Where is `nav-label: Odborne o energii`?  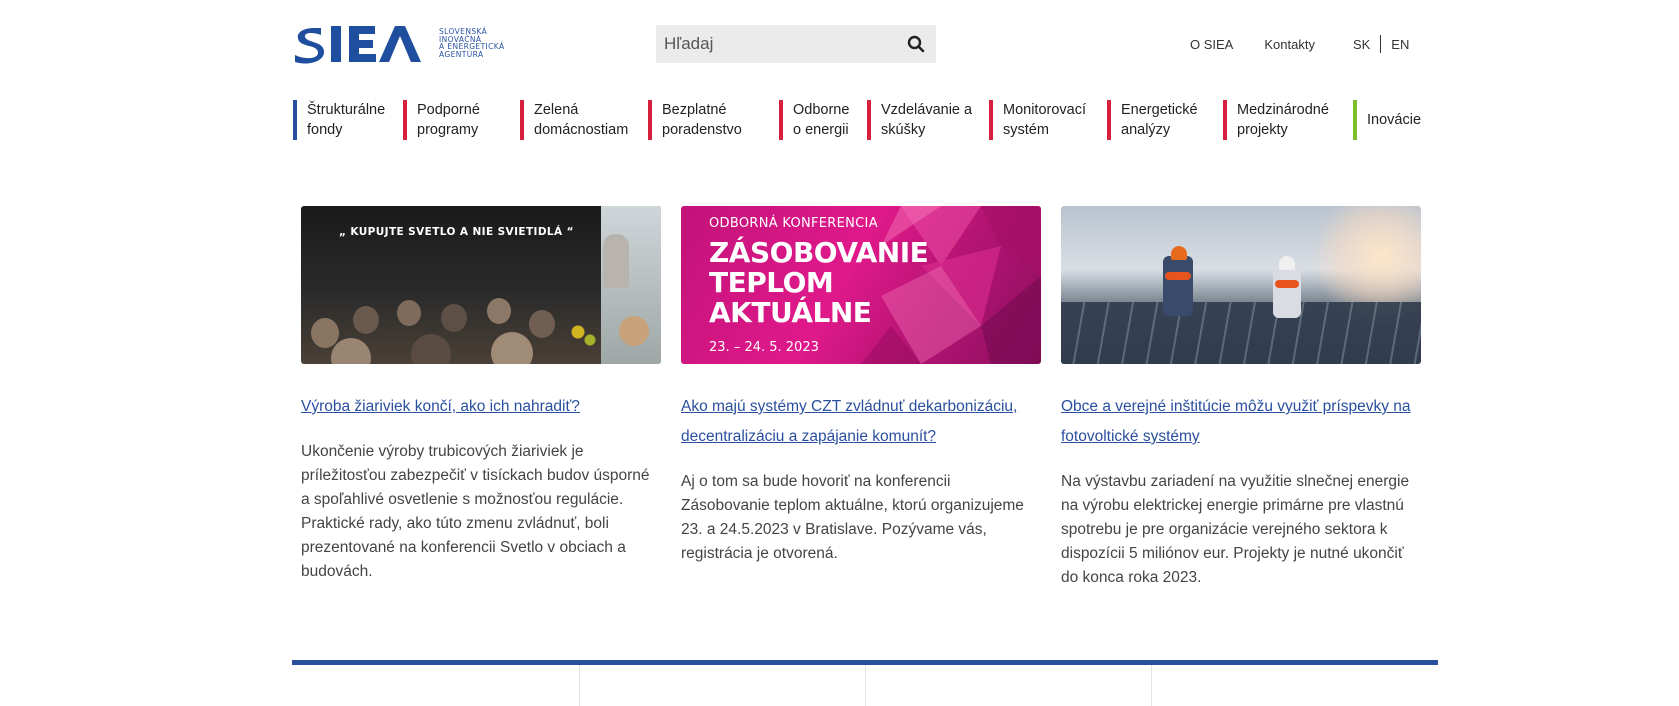 nav-label: Odborne o energii is located at coordinates (821, 120).